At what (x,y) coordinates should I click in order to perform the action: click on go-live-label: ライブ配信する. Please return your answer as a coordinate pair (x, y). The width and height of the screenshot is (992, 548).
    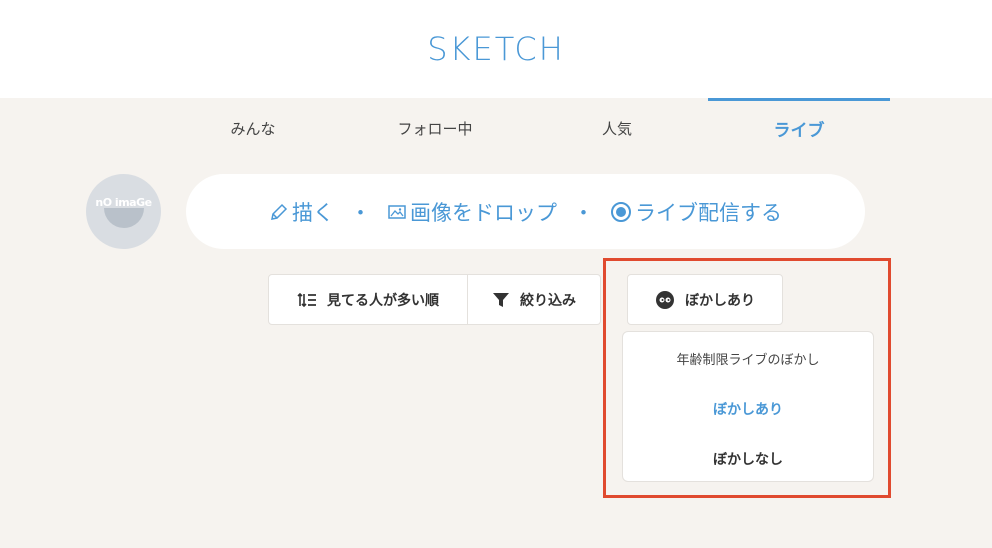
    Looking at the image, I should click on (708, 212).